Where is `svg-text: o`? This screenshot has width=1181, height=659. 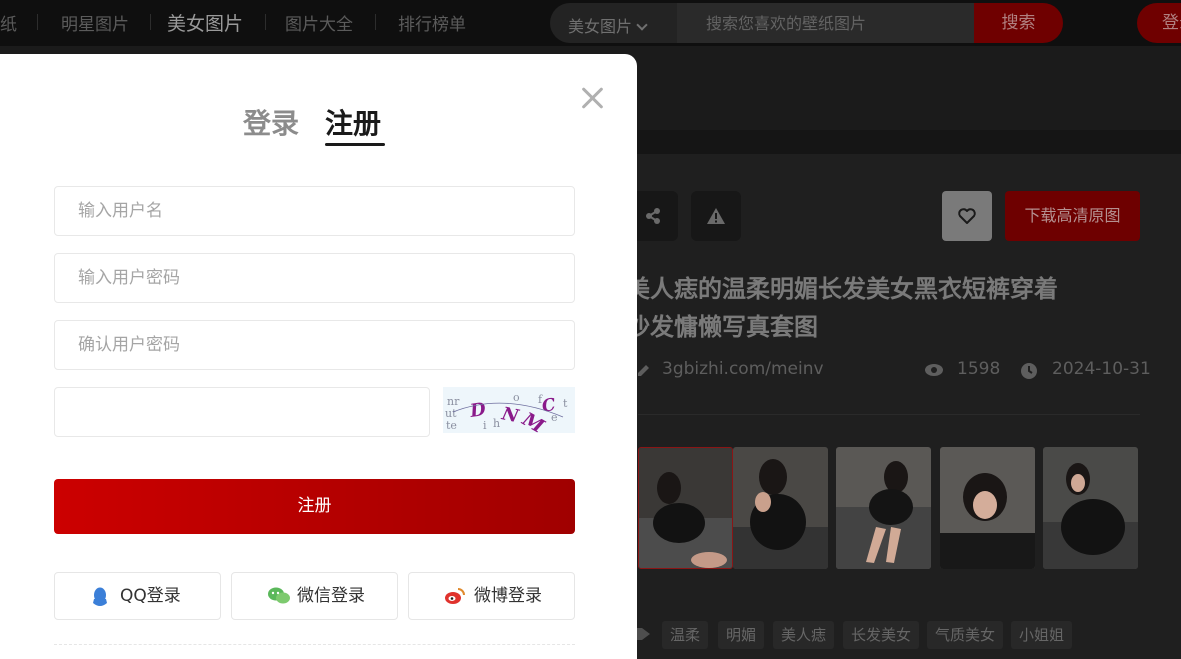
svg-text: o is located at coordinates (516, 397).